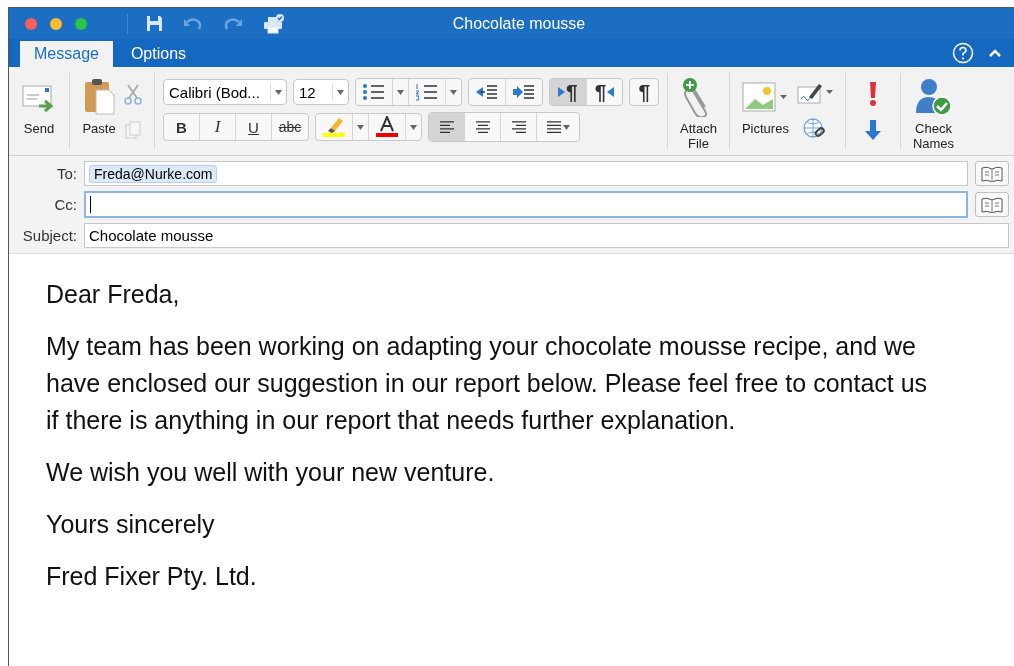 This screenshot has width=1014, height=666. What do you see at coordinates (290, 127) in the screenshot?
I see `strikethrough-button: abc` at bounding box center [290, 127].